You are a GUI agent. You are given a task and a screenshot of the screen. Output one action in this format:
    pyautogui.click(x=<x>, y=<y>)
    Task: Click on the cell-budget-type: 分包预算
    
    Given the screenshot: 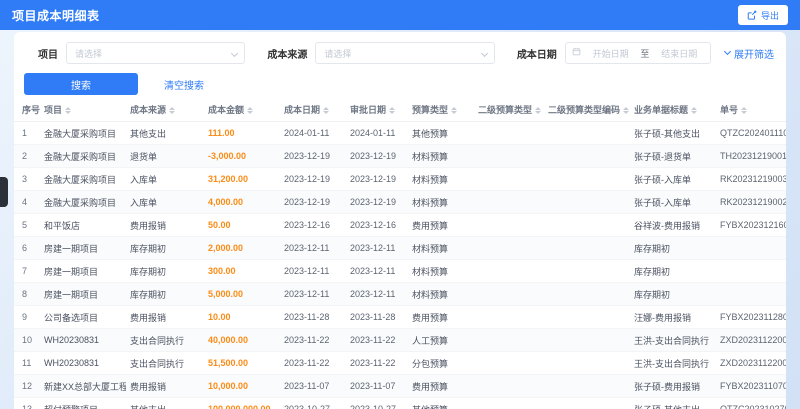 What is the action you would take?
    pyautogui.click(x=441, y=363)
    